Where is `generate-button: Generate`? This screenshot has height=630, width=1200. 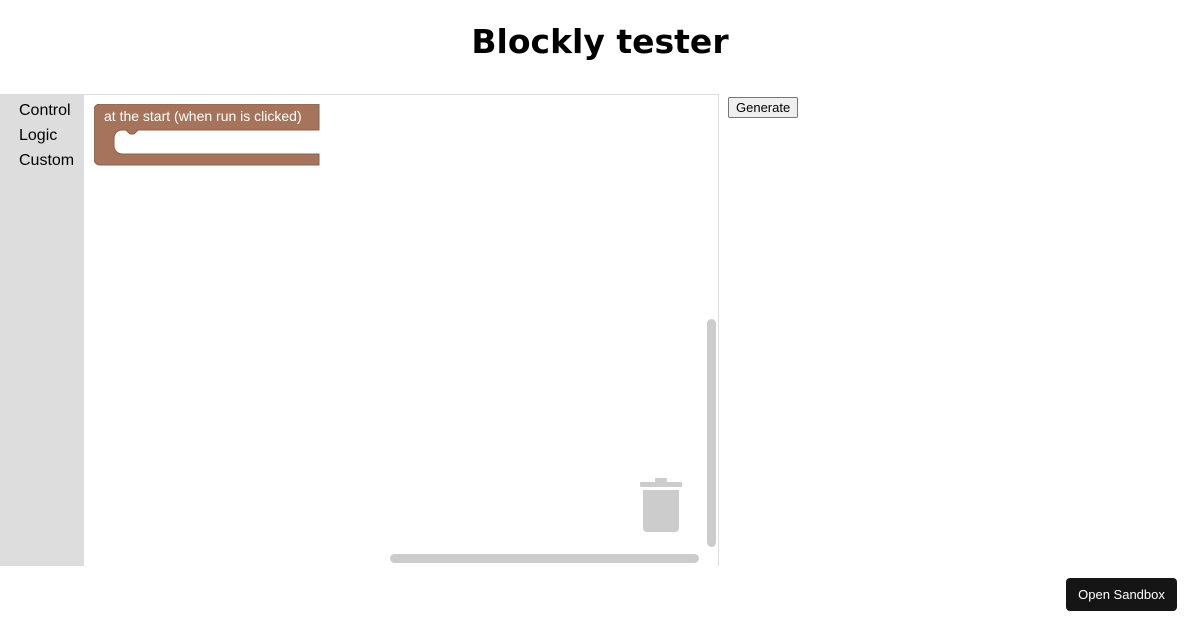
generate-button: Generate is located at coordinates (763, 107).